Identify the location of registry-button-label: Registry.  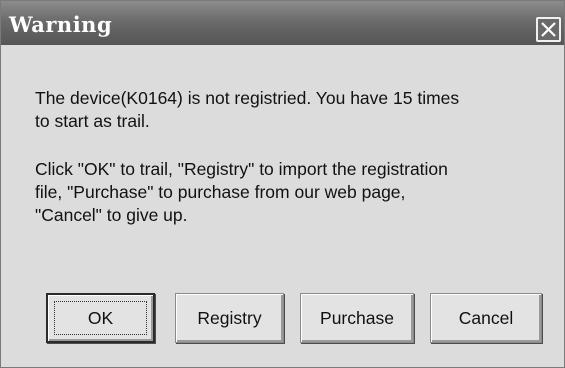
(229, 318).